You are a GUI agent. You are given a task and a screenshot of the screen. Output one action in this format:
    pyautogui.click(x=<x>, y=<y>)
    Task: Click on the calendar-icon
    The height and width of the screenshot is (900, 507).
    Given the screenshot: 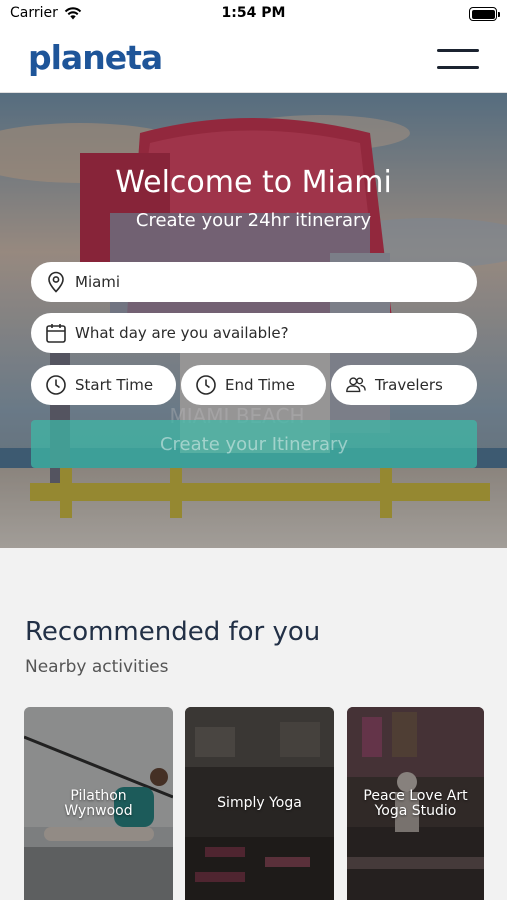 What is the action you would take?
    pyautogui.click(x=56, y=333)
    